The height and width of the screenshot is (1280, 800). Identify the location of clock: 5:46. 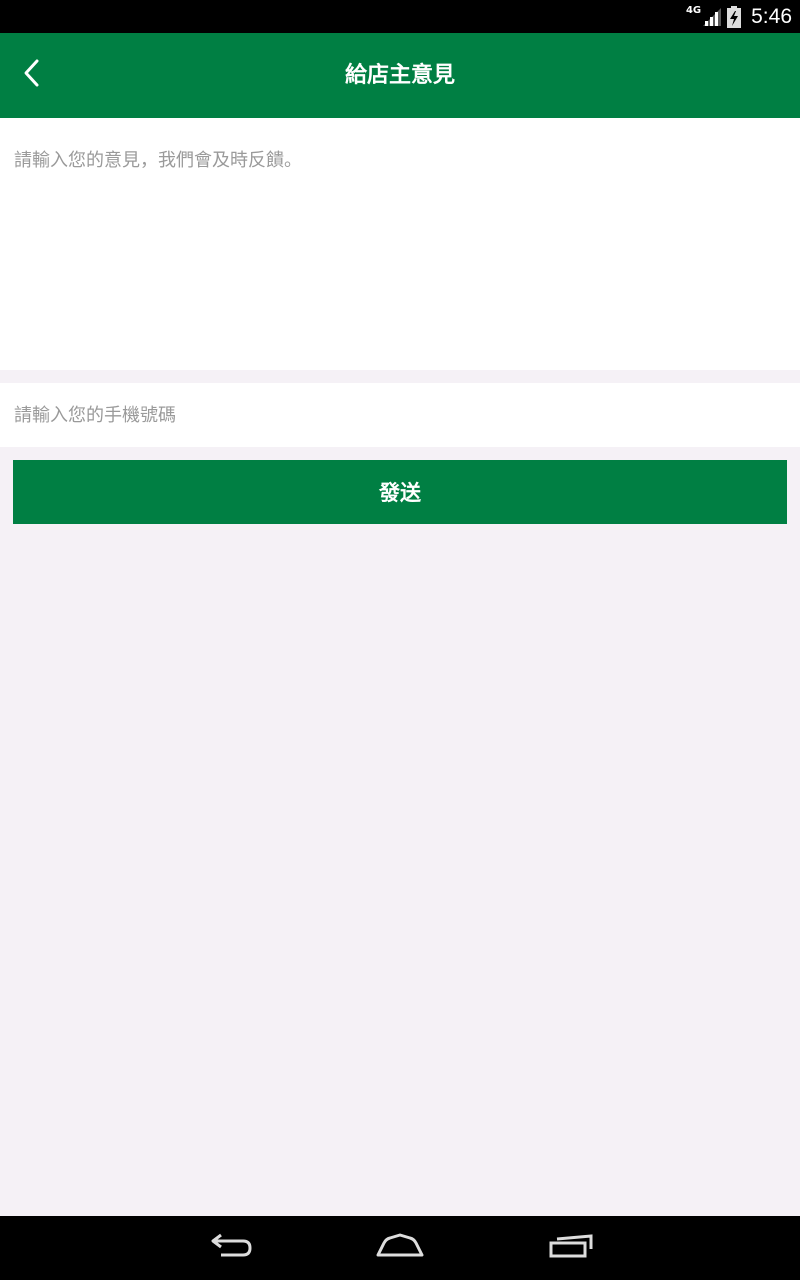
(771, 16).